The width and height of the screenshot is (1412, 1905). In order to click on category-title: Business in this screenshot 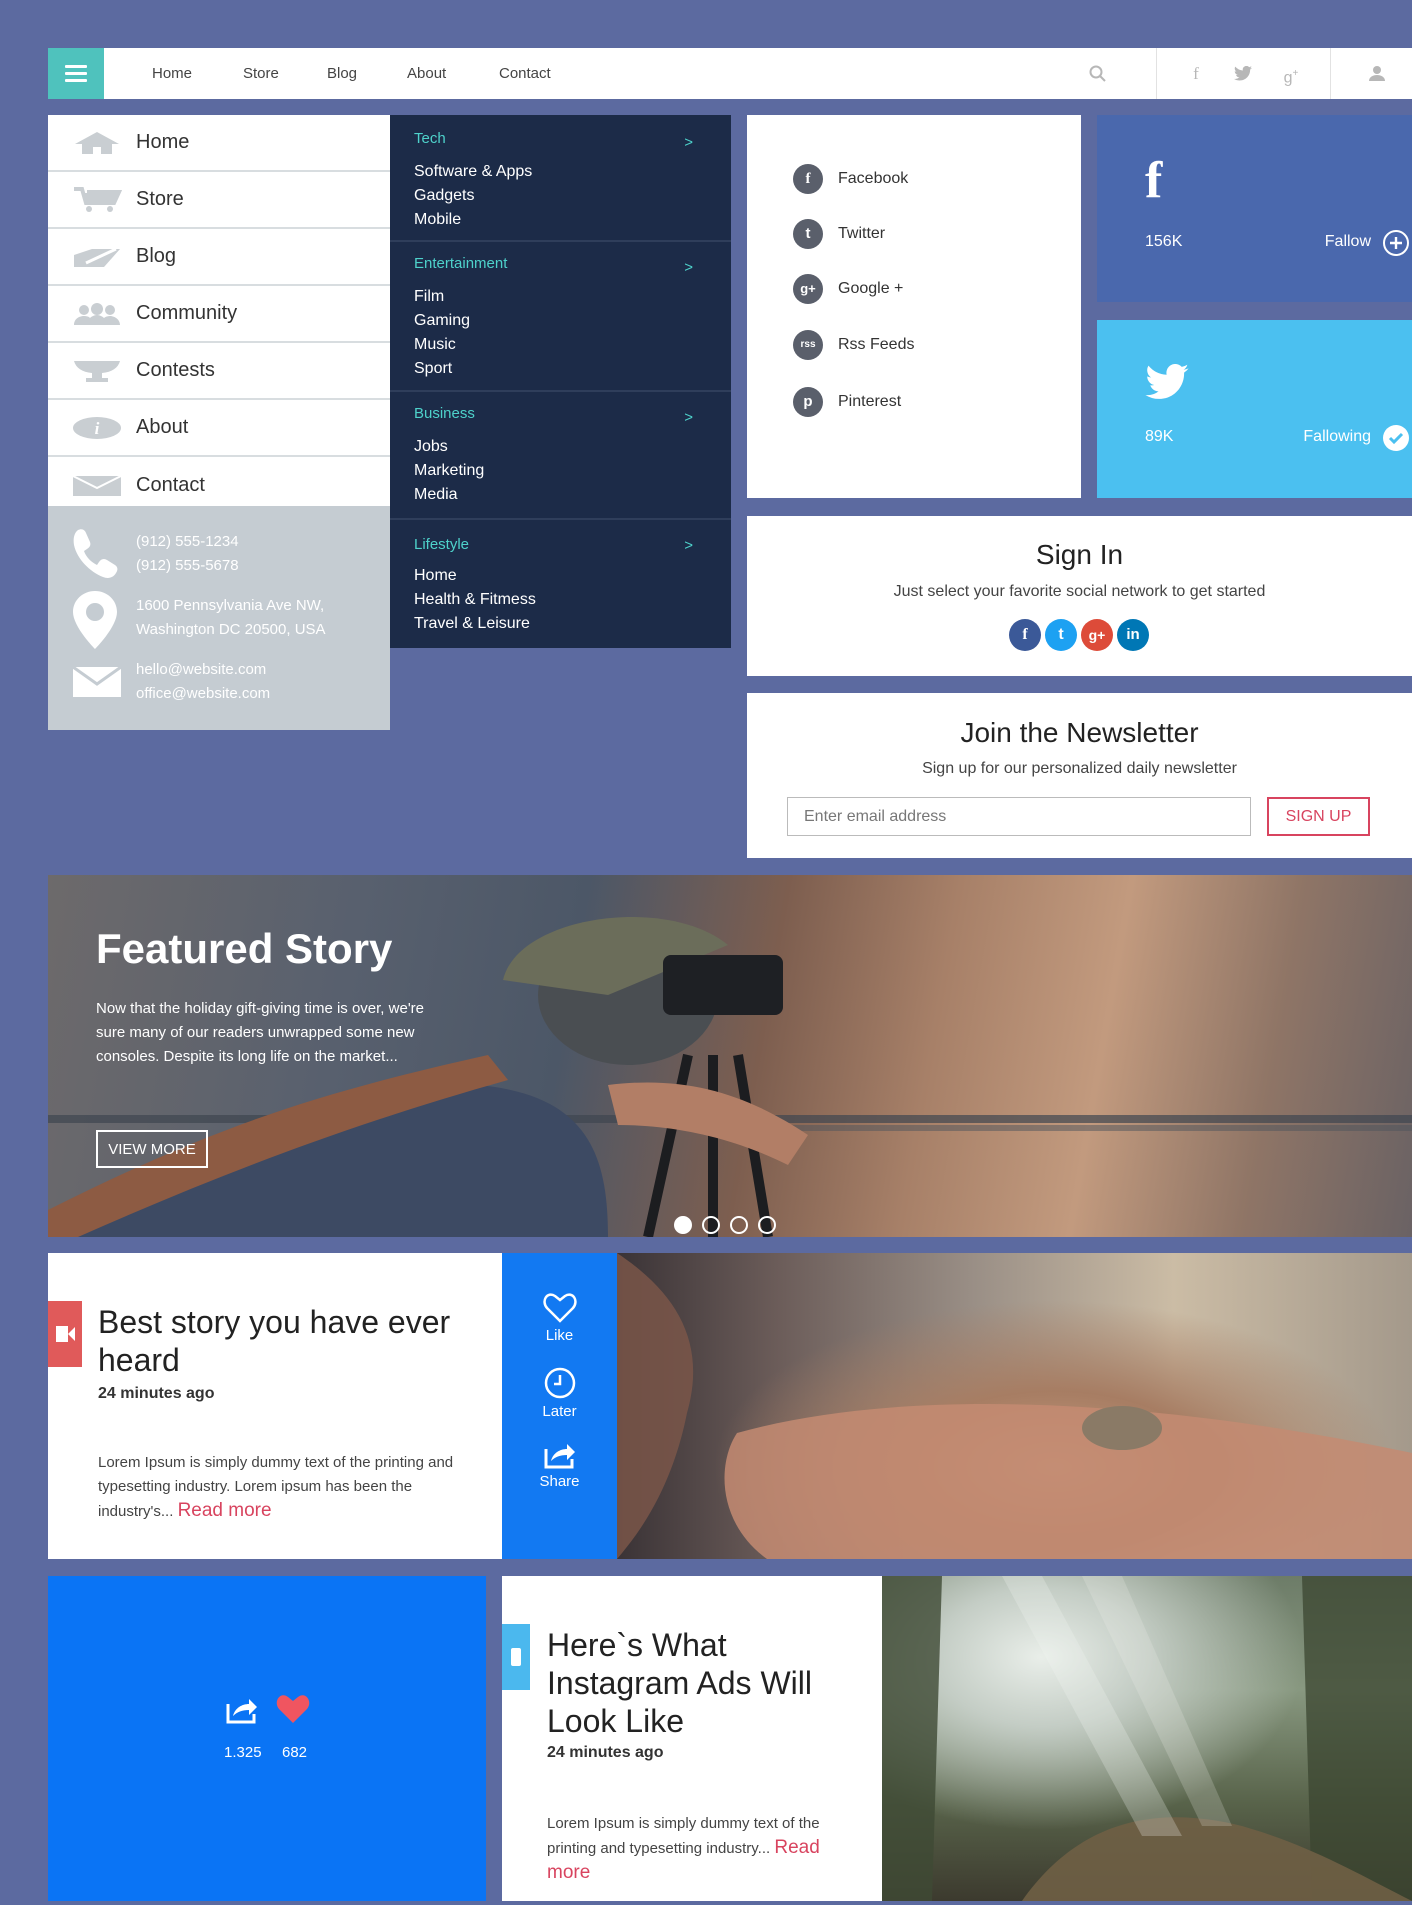, I will do `click(444, 413)`.